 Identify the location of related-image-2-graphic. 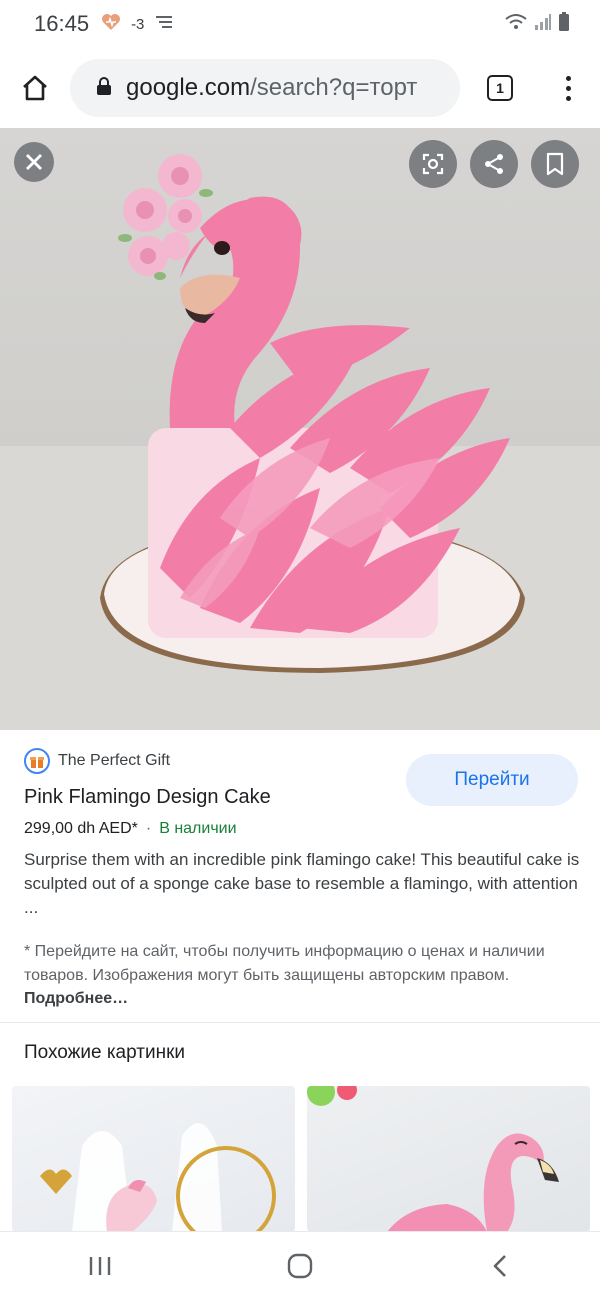
(433, 1159).